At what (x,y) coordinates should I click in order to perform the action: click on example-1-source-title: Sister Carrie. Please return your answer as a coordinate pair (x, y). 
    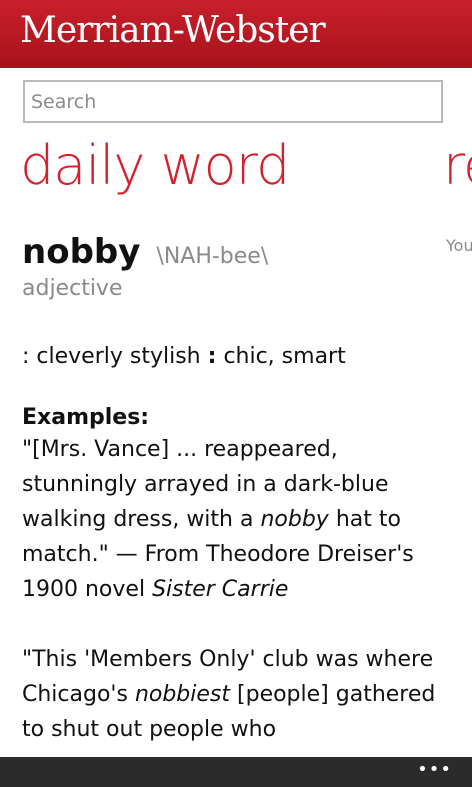
    Looking at the image, I should click on (220, 590).